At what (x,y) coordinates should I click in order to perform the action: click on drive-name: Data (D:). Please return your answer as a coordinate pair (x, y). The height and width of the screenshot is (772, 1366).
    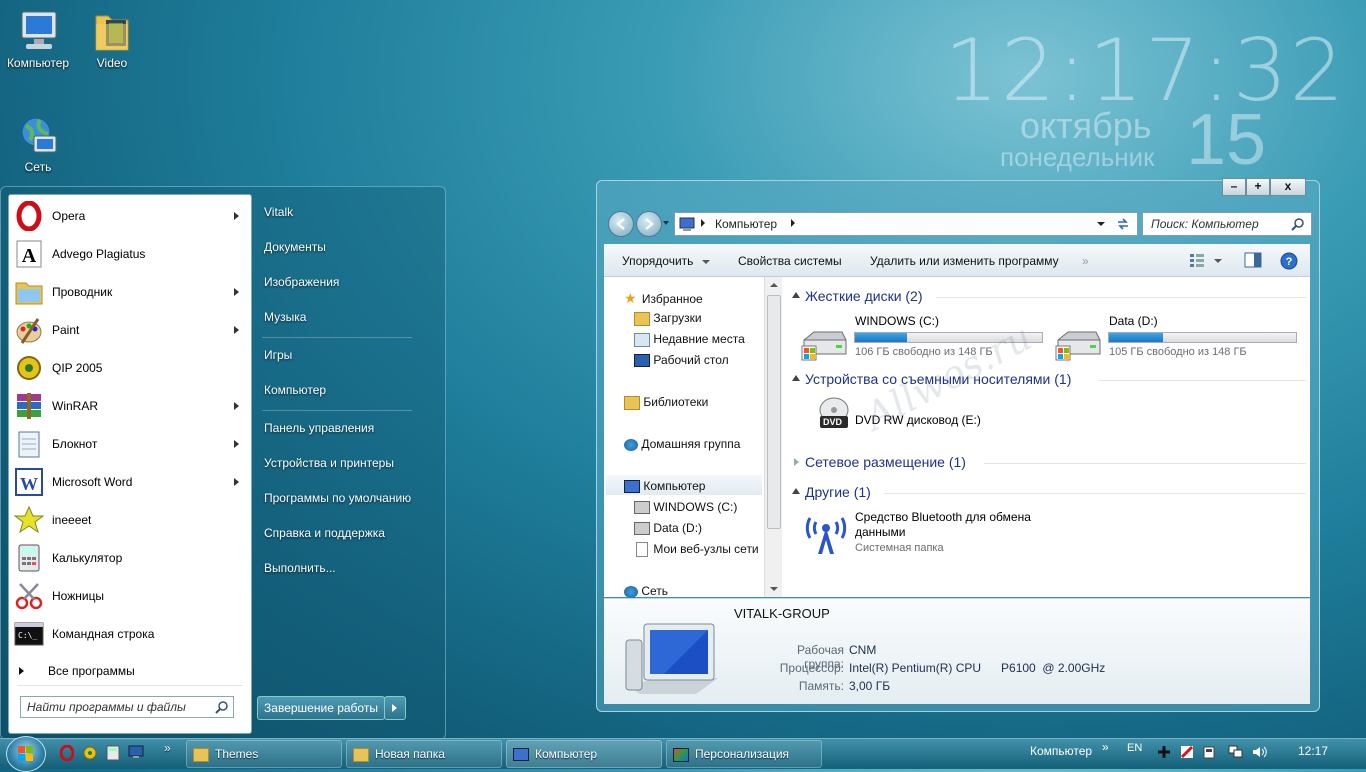
    Looking at the image, I should click on (1133, 321).